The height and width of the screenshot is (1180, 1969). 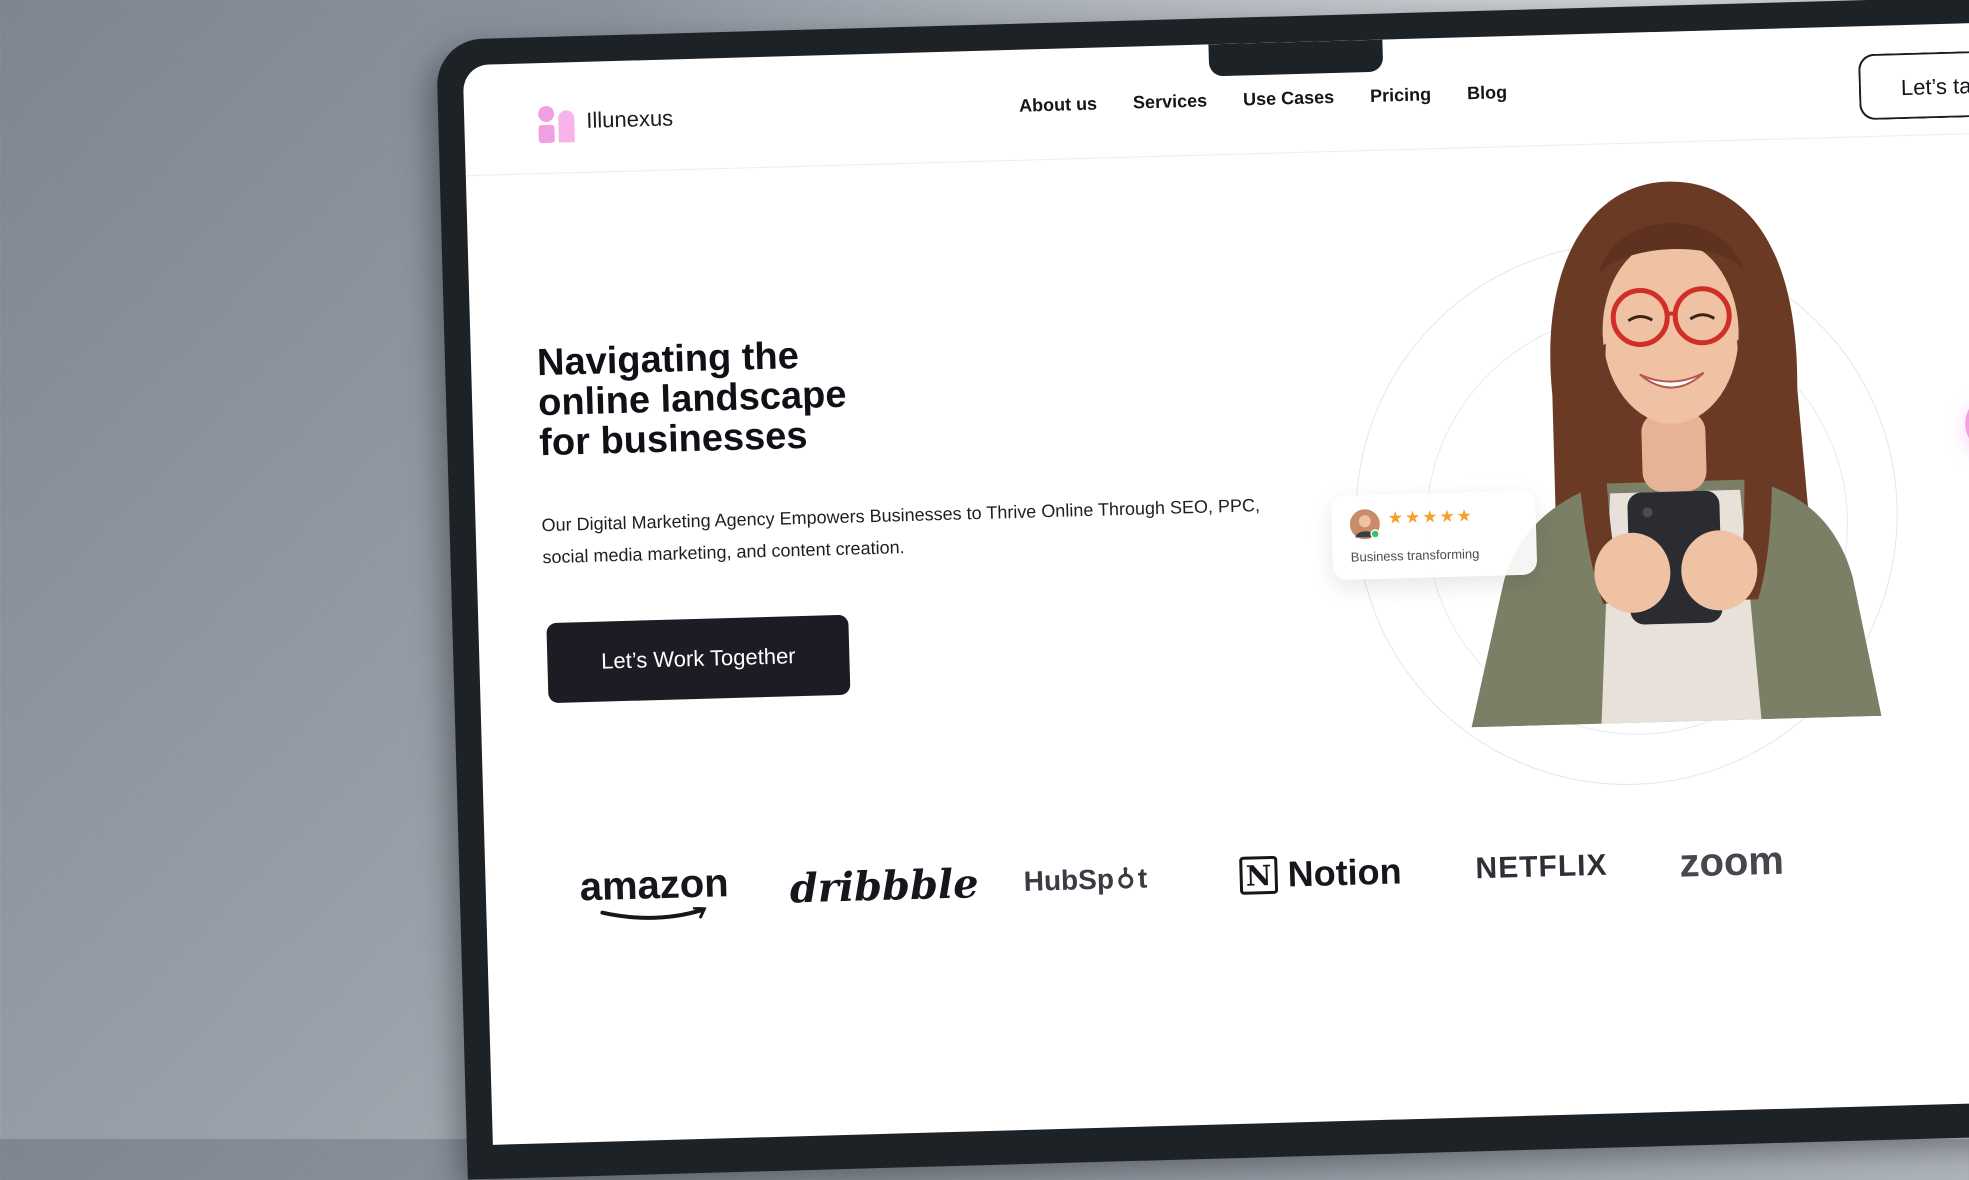 I want to click on hubspot-logo: HubSp t, so click(x=1085, y=879).